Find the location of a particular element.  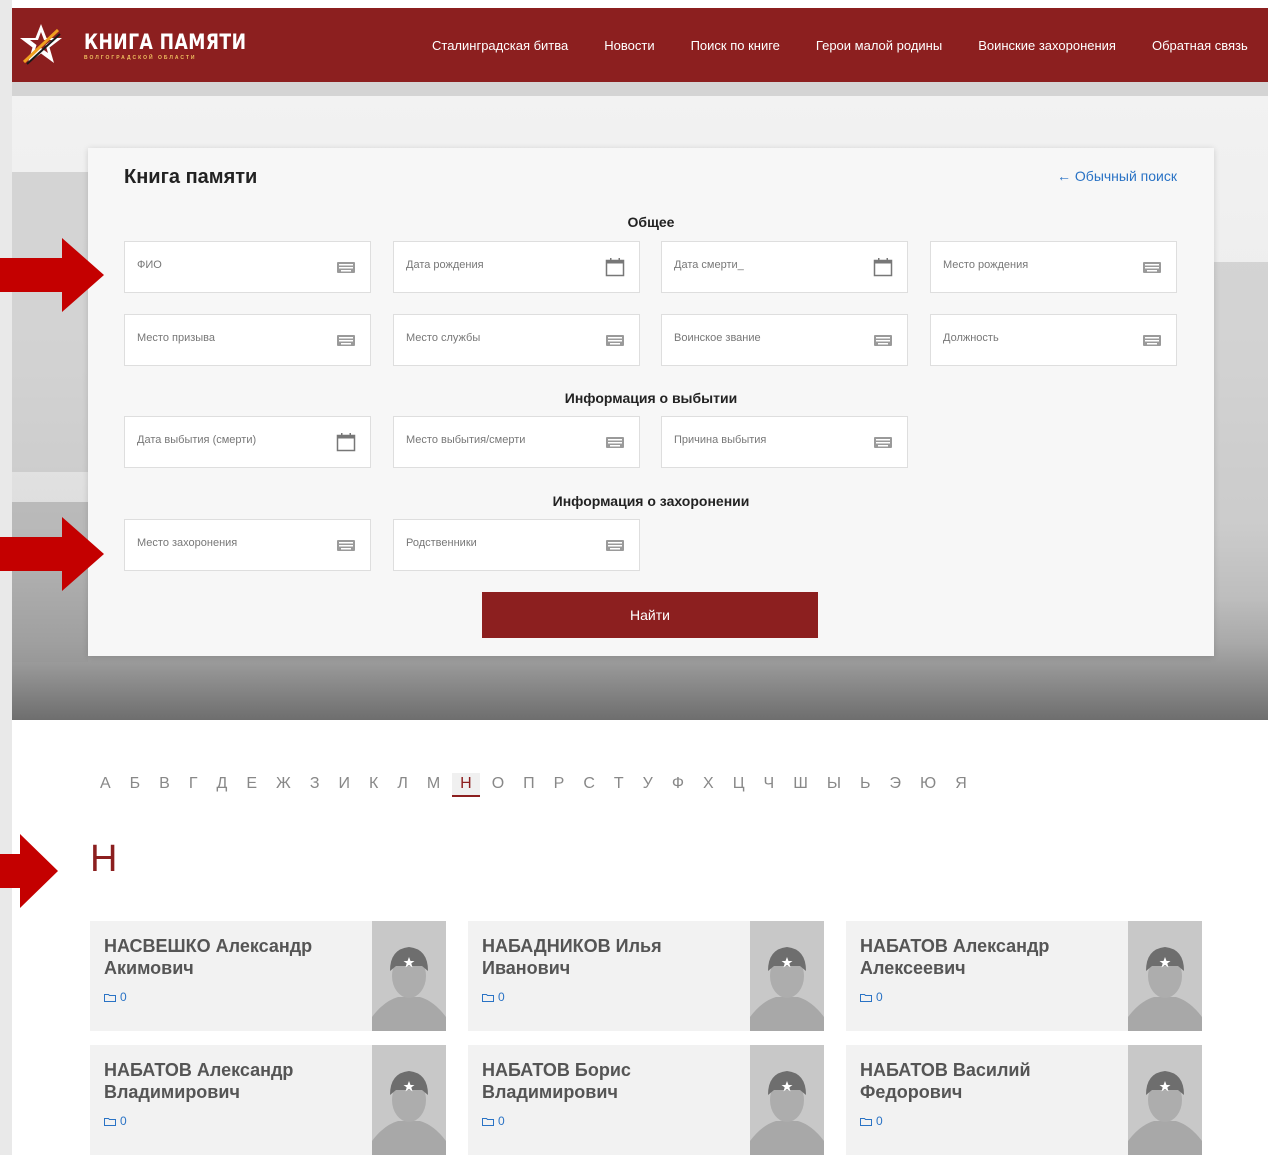

person-name: НАБАТОВ Василий Федорович is located at coordinates (945, 1081).